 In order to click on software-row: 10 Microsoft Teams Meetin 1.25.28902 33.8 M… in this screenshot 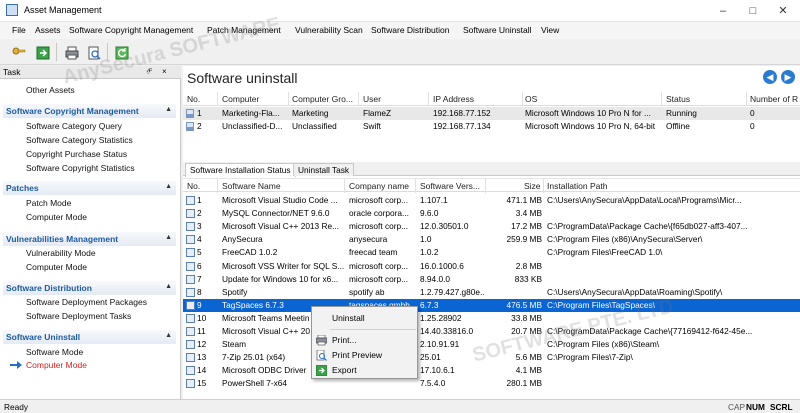, I will do `click(491, 318)`.